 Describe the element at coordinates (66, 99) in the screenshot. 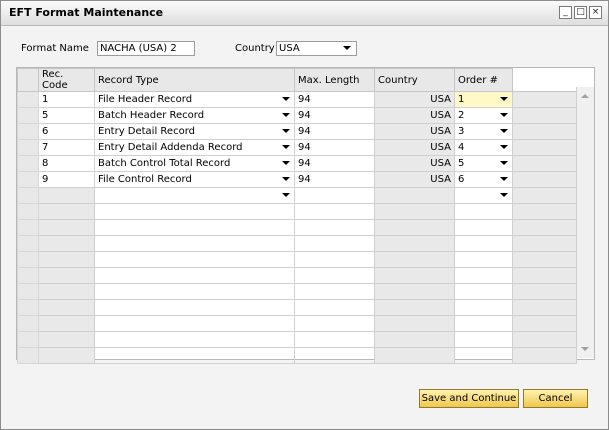

I see `rec-code-cell: 1` at that location.